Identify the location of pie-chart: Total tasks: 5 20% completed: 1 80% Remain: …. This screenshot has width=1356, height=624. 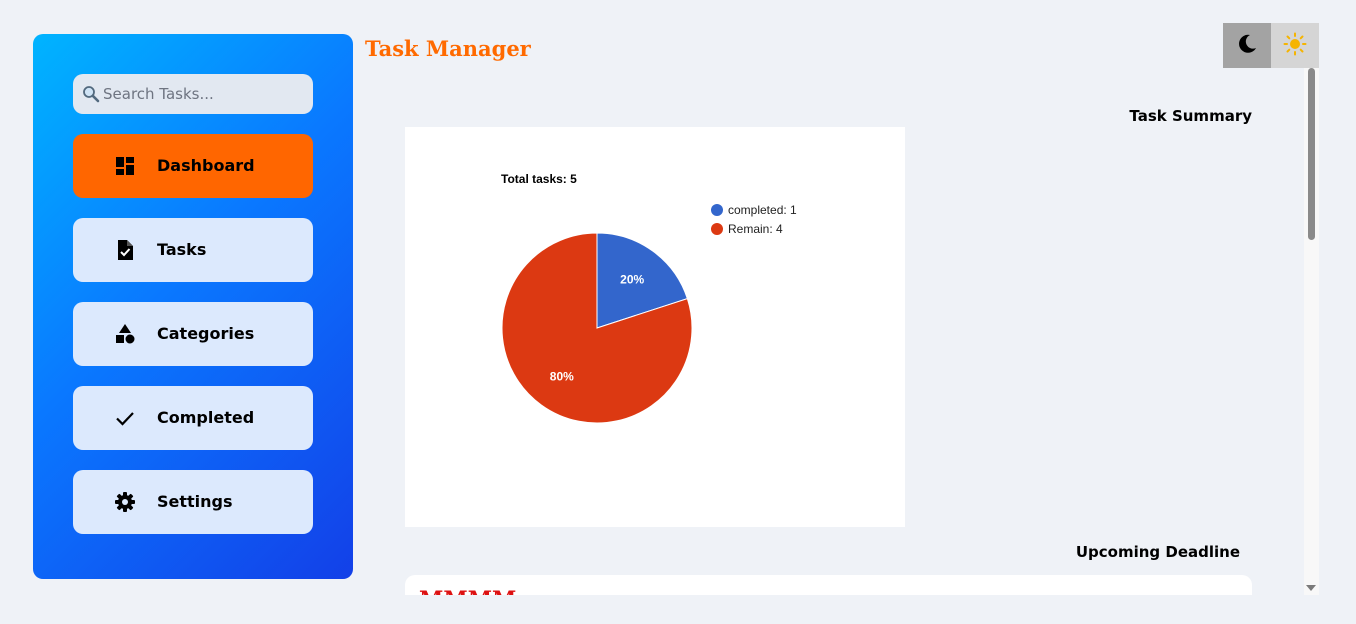
(649, 298).